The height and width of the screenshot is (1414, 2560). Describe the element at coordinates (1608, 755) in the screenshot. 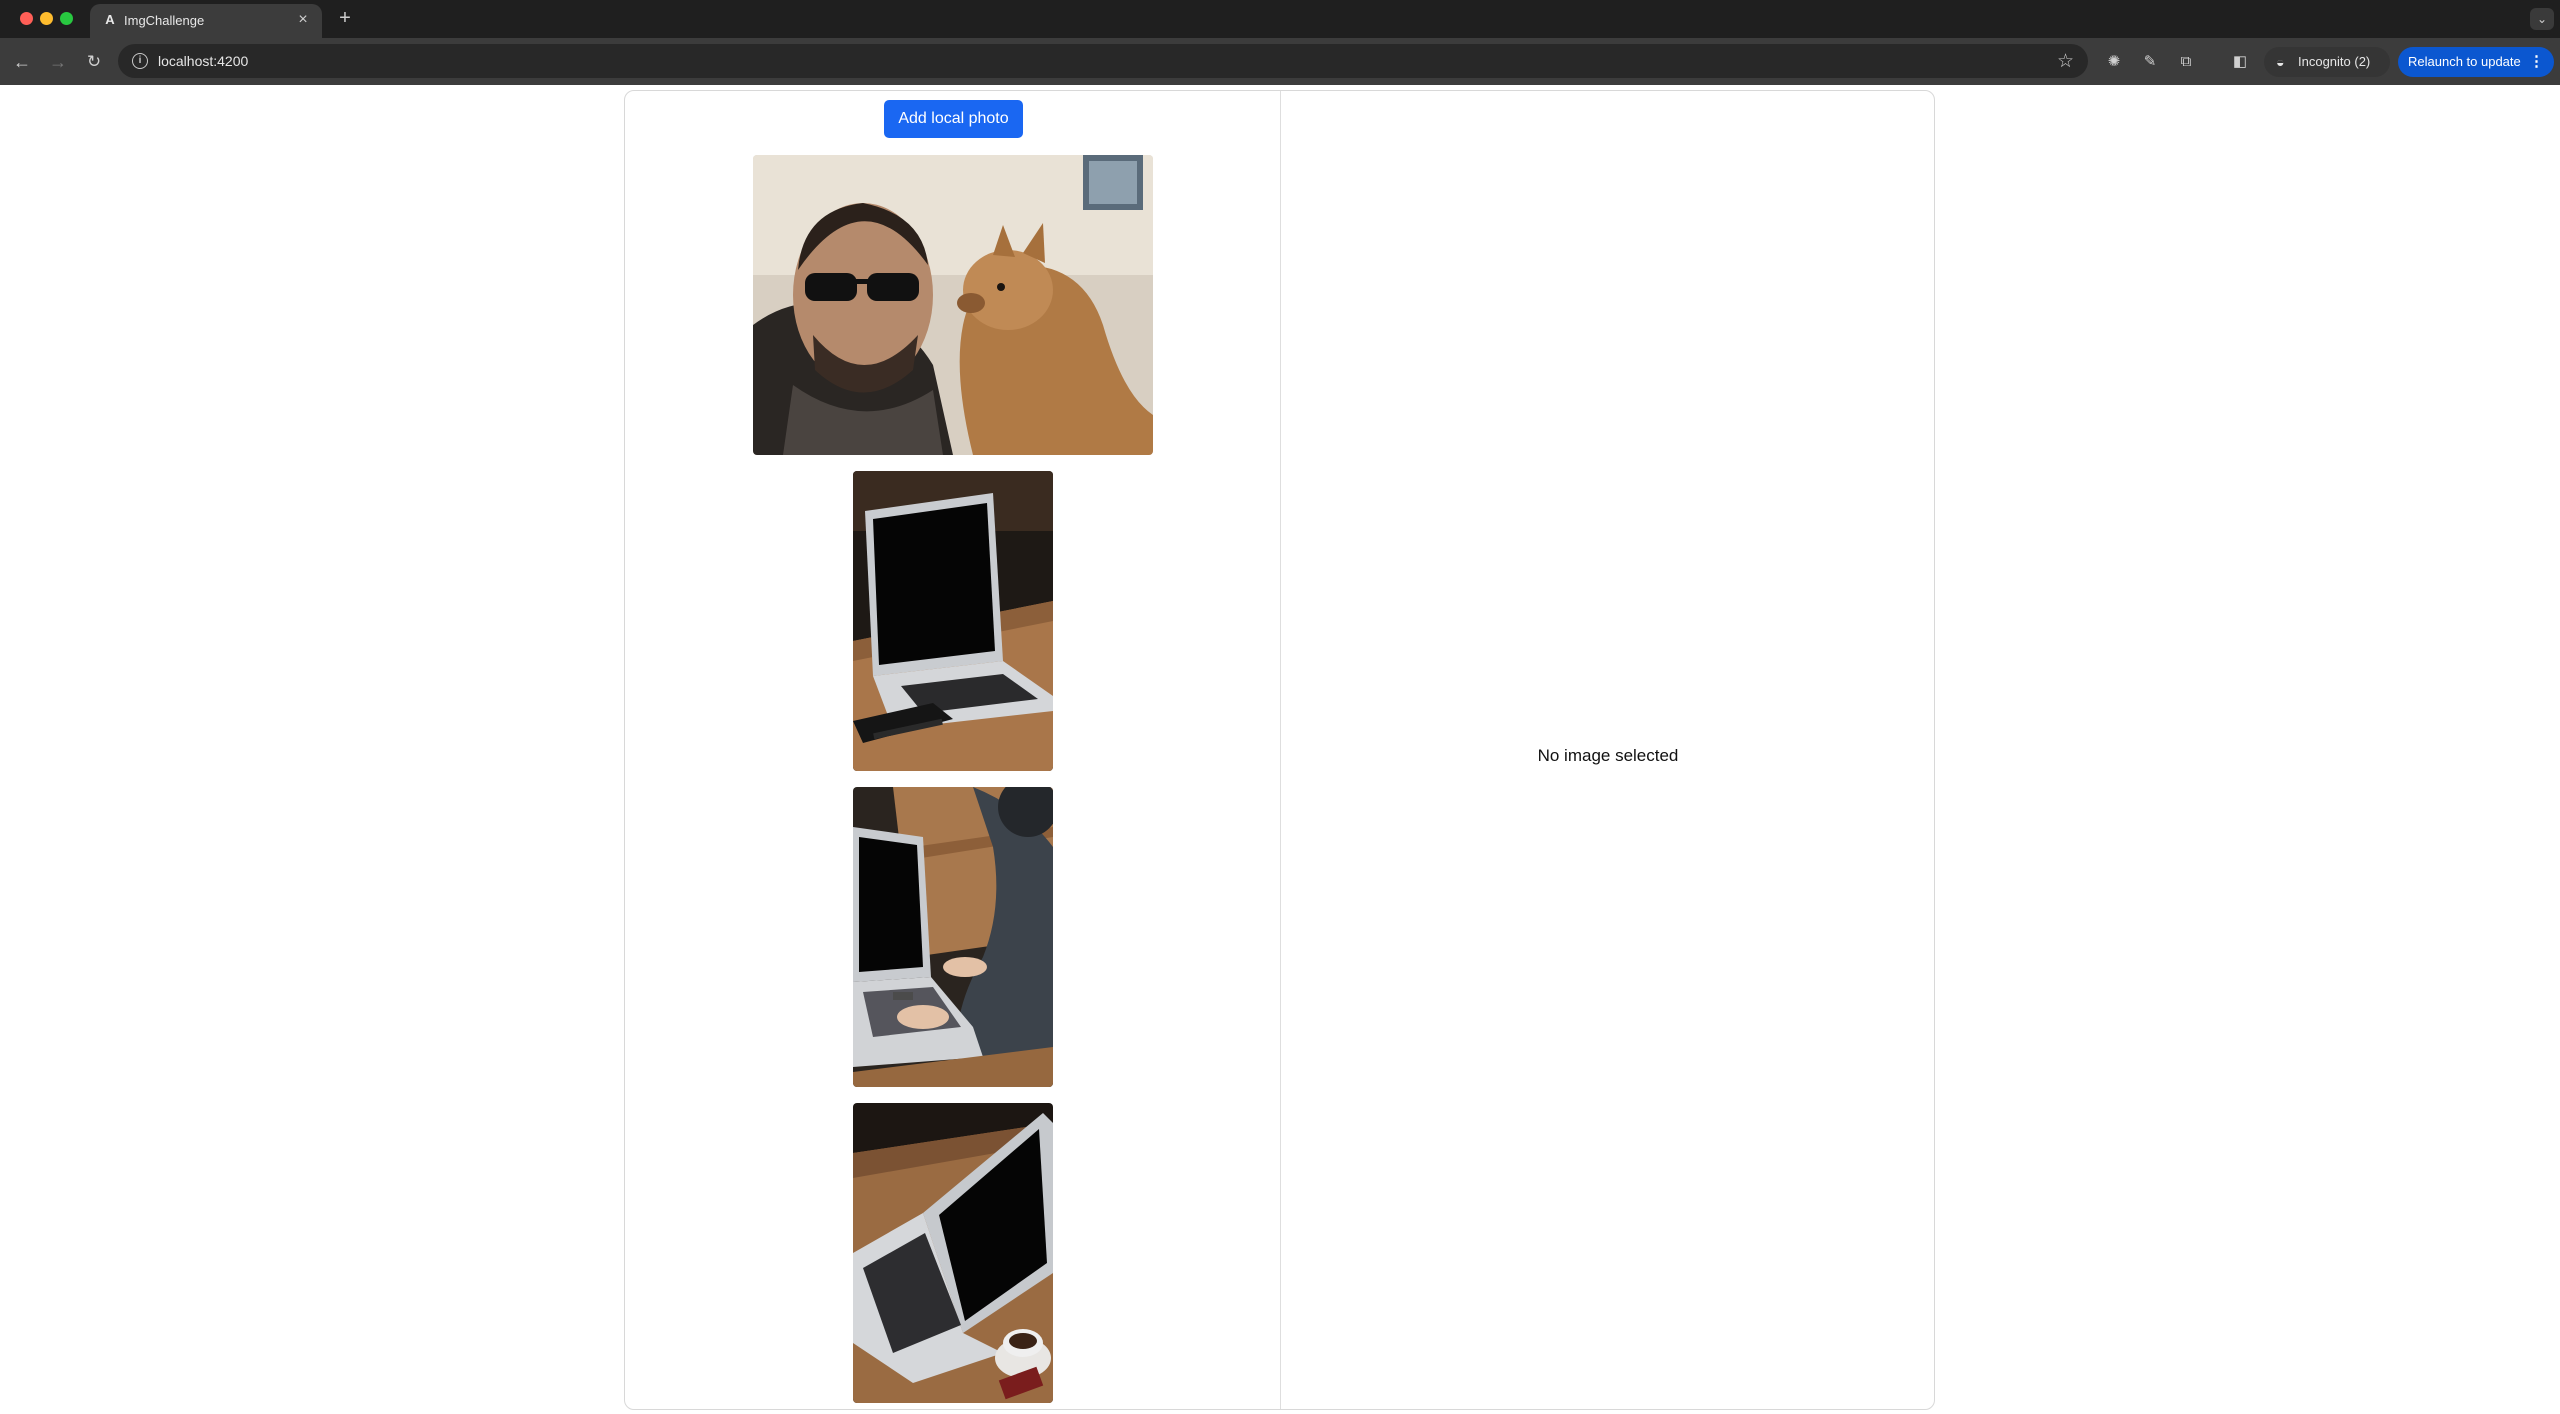

I see `no-image-selected-message: No image selected` at that location.